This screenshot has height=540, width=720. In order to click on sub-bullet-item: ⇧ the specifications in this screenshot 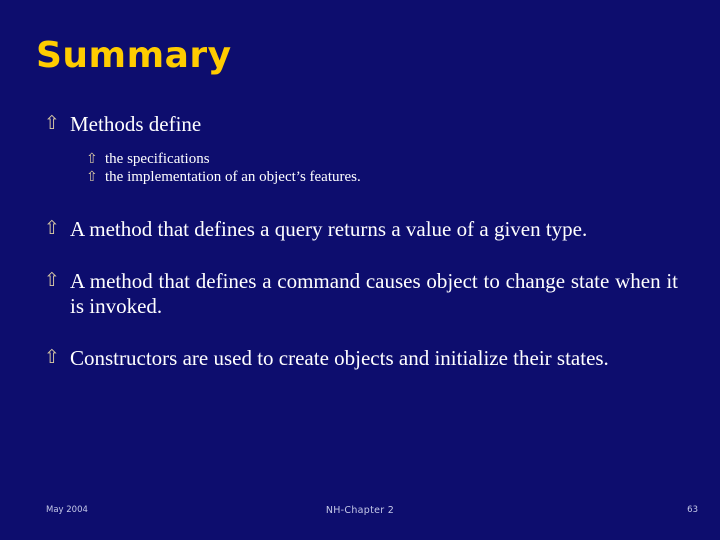, I will do `click(382, 159)`.